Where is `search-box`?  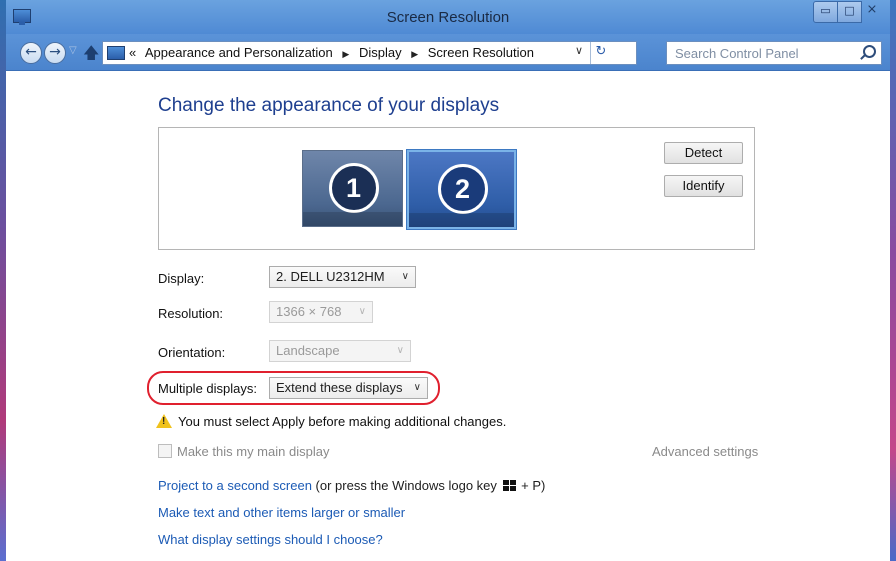
search-box is located at coordinates (774, 53).